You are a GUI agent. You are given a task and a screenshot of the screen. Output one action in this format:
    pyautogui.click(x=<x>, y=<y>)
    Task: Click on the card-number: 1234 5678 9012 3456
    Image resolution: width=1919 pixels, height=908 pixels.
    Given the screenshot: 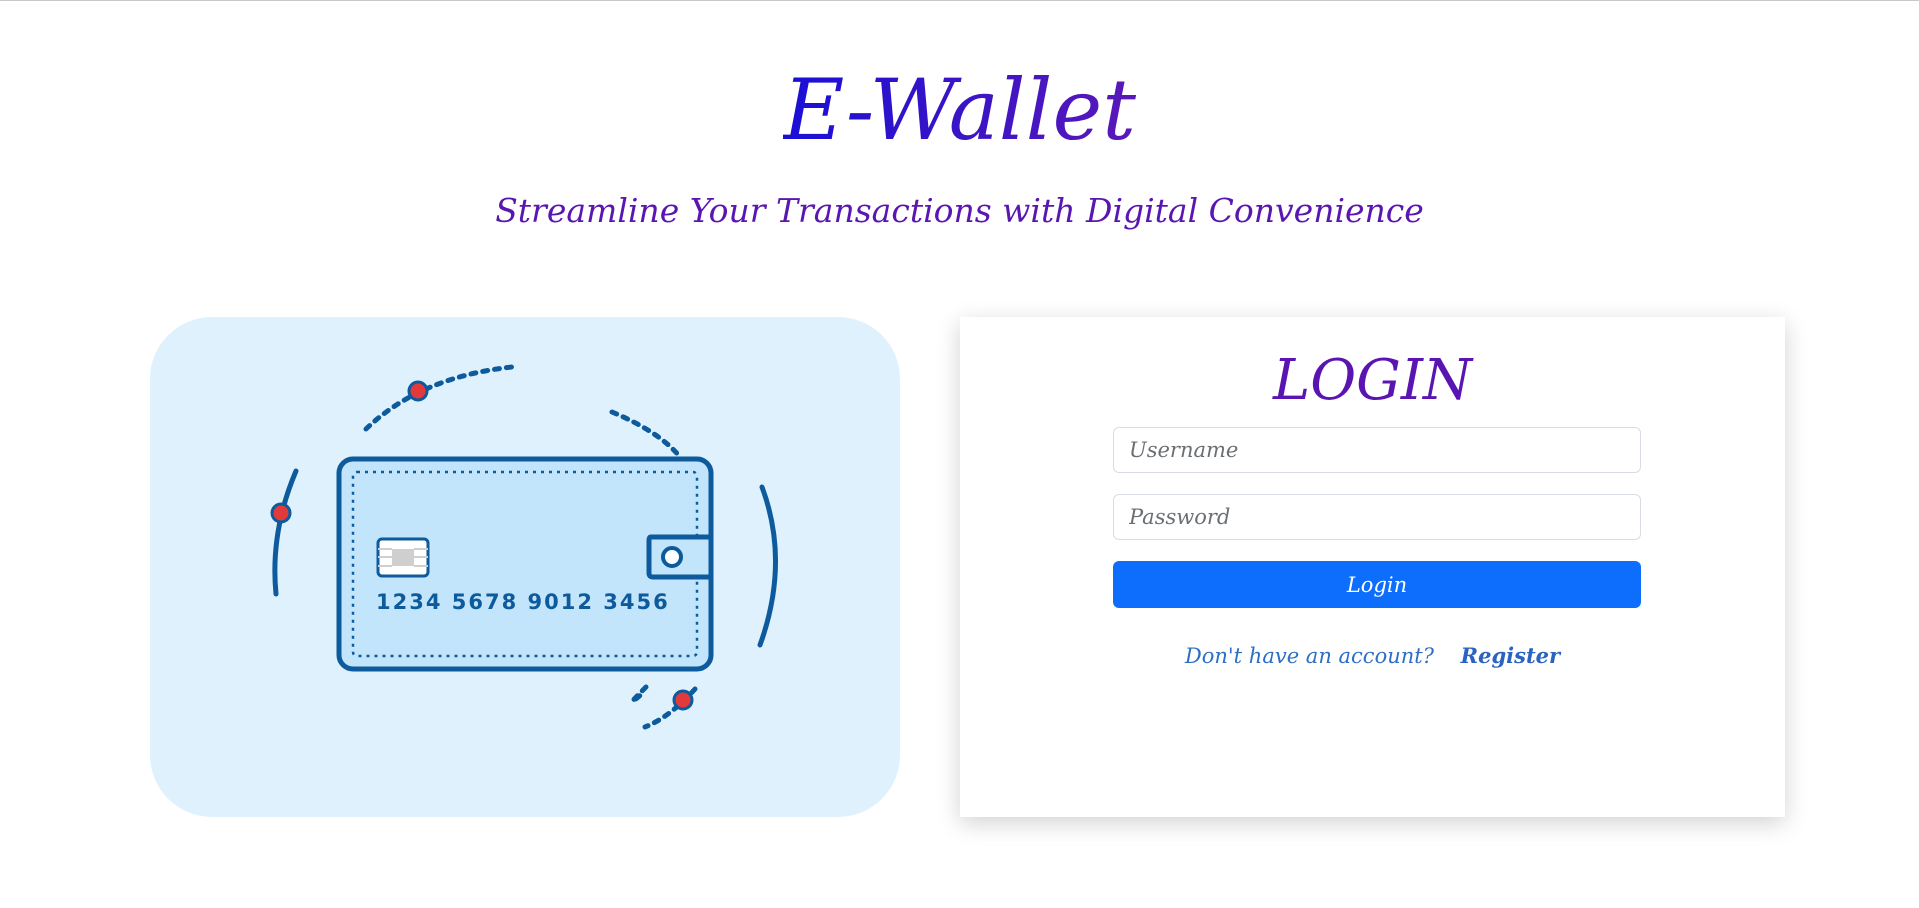 What is the action you would take?
    pyautogui.click(x=523, y=602)
    